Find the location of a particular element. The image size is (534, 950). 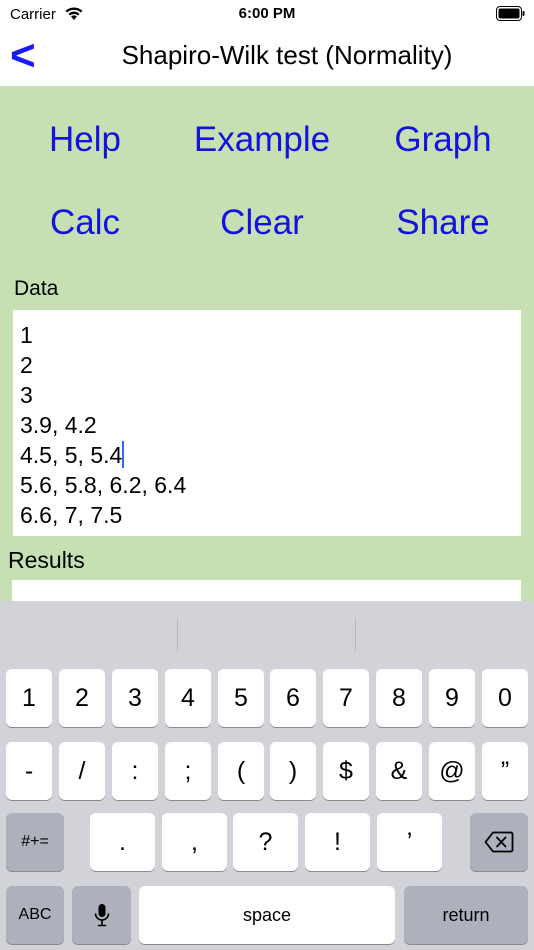

status-time: 6:00 PM is located at coordinates (267, 13).